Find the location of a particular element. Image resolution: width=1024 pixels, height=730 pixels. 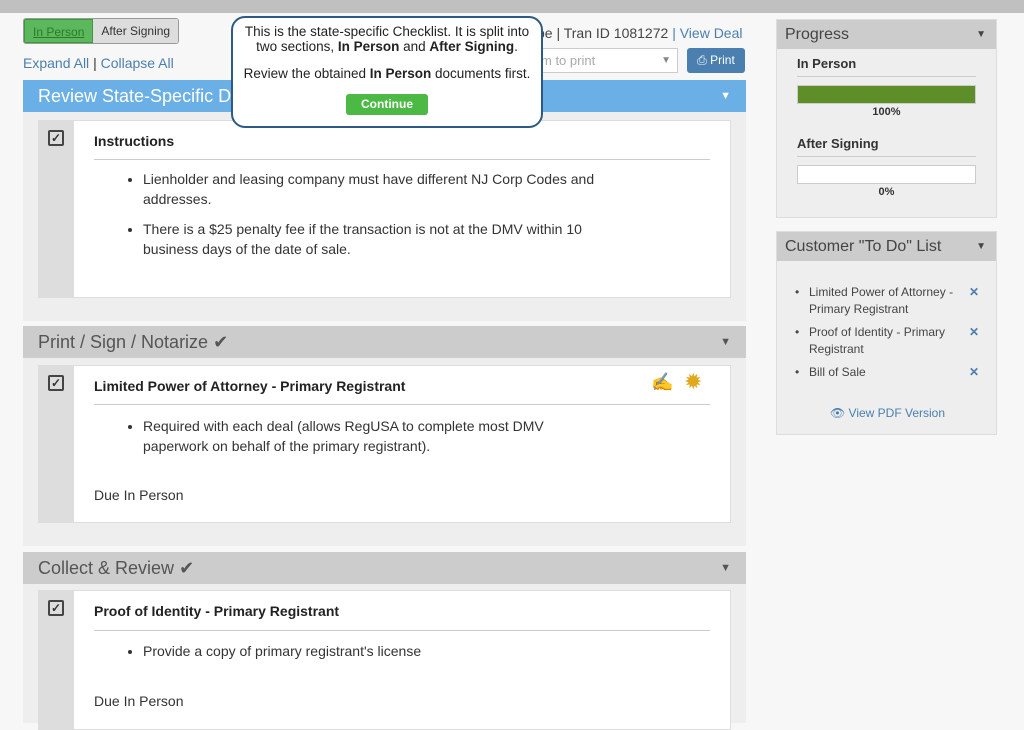

view-toggle: In Person After Signing is located at coordinates (101, 31).